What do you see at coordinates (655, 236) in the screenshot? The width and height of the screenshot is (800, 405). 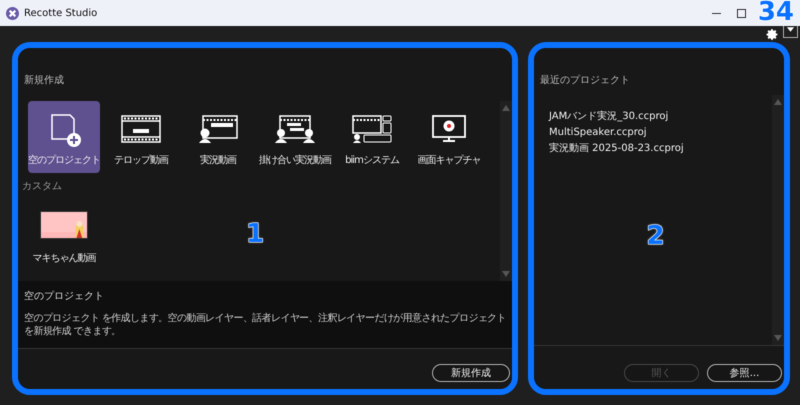 I see `callout-number: 2` at bounding box center [655, 236].